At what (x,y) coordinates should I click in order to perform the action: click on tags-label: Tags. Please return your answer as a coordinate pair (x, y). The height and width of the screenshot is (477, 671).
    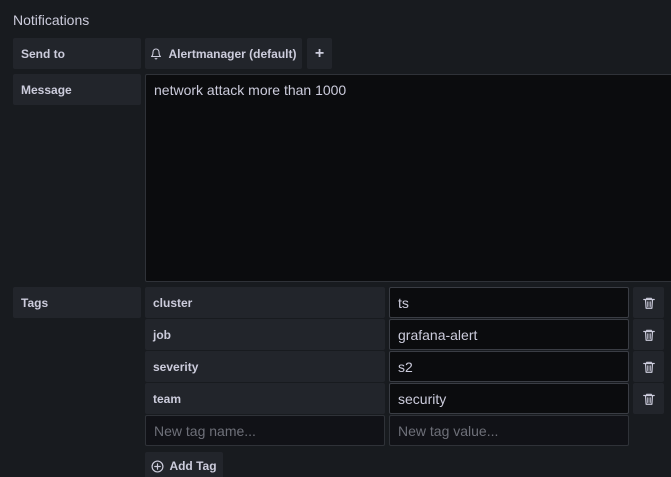
    Looking at the image, I should click on (77, 302).